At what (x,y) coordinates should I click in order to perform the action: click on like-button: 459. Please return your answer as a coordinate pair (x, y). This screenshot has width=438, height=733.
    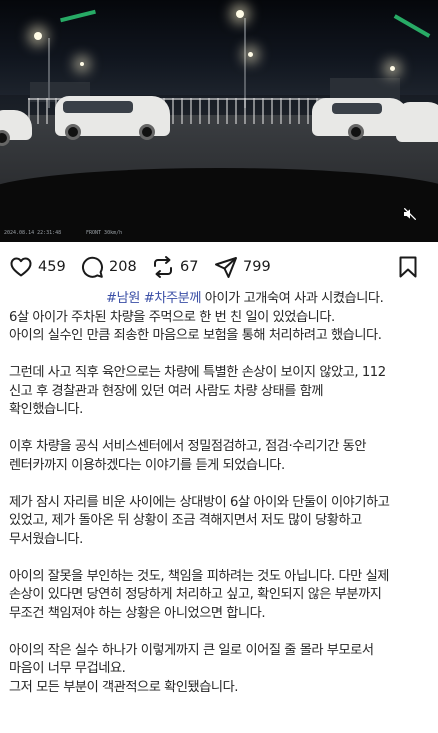
    Looking at the image, I should click on (37, 267).